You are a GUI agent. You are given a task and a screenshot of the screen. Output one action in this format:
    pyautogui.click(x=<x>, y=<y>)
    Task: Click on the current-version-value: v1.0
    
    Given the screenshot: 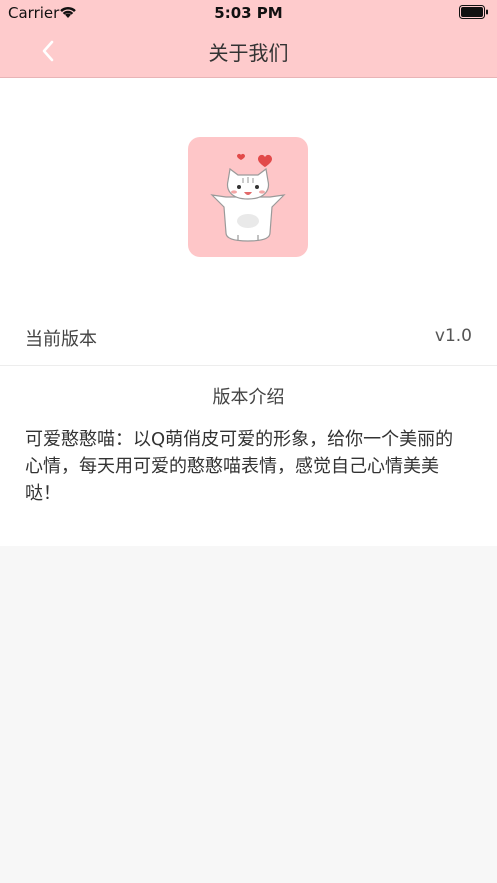 What is the action you would take?
    pyautogui.click(x=453, y=336)
    